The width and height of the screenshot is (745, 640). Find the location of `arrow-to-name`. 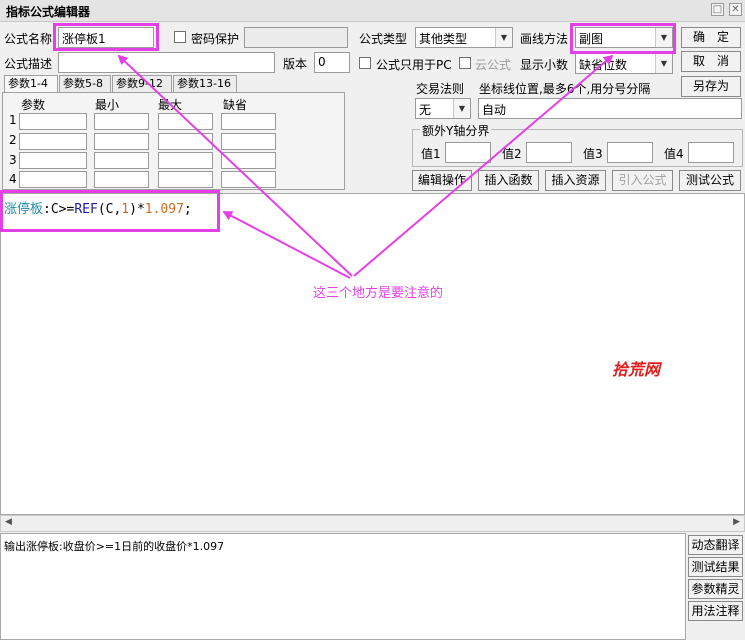

arrow-to-name is located at coordinates (235, 165).